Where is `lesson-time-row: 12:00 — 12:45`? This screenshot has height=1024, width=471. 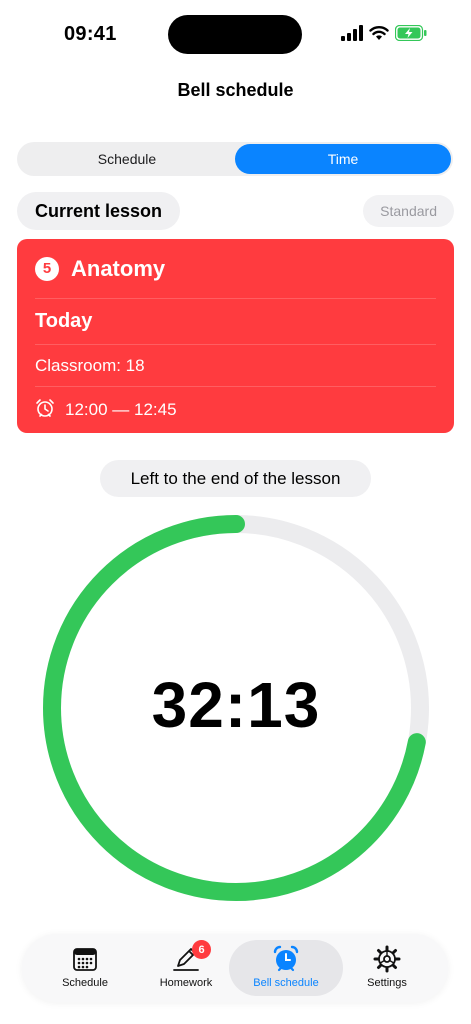 lesson-time-row: 12:00 — 12:45 is located at coordinates (235, 410).